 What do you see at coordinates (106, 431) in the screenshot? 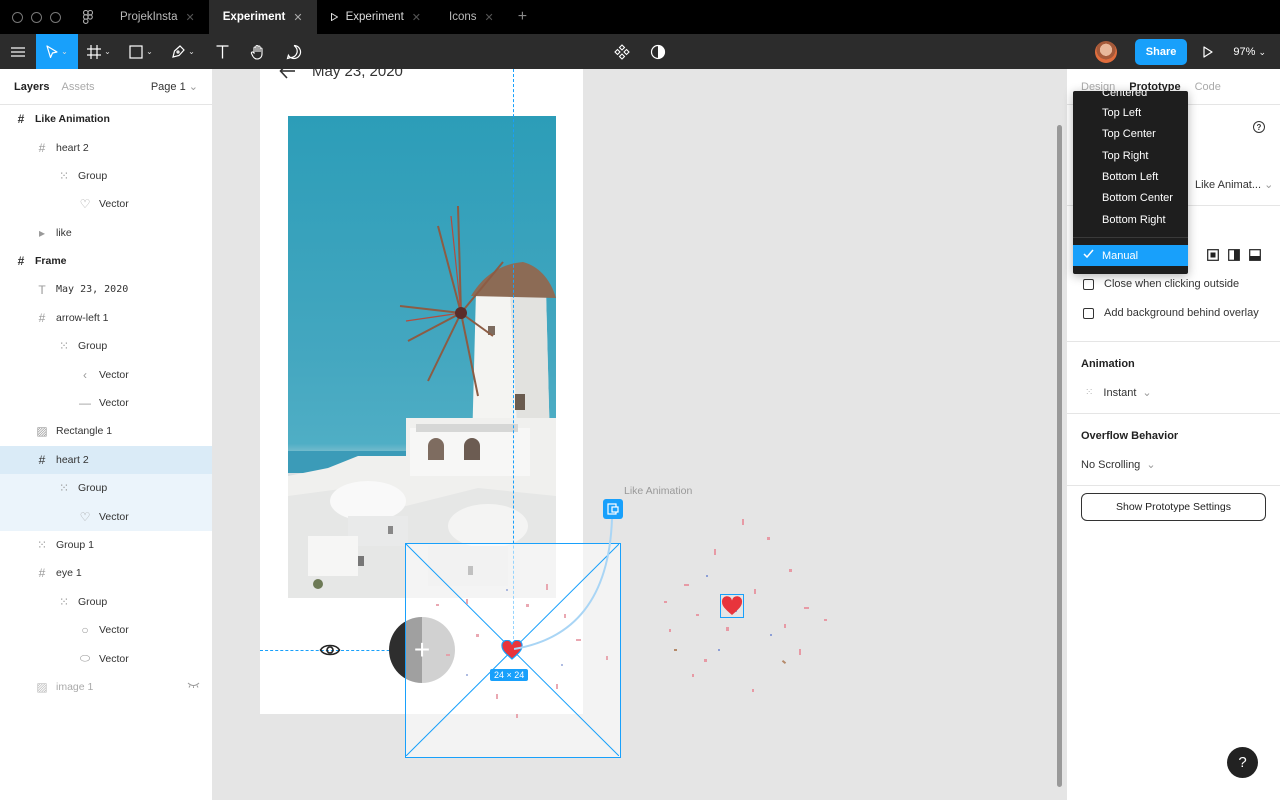
I see `layer-row: ▨ Rectangle 1` at bounding box center [106, 431].